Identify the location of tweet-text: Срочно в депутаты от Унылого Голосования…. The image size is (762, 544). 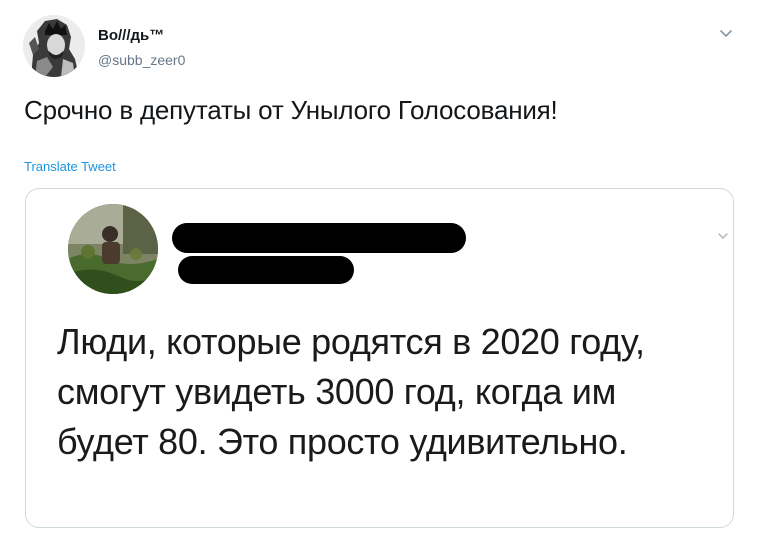
(291, 110).